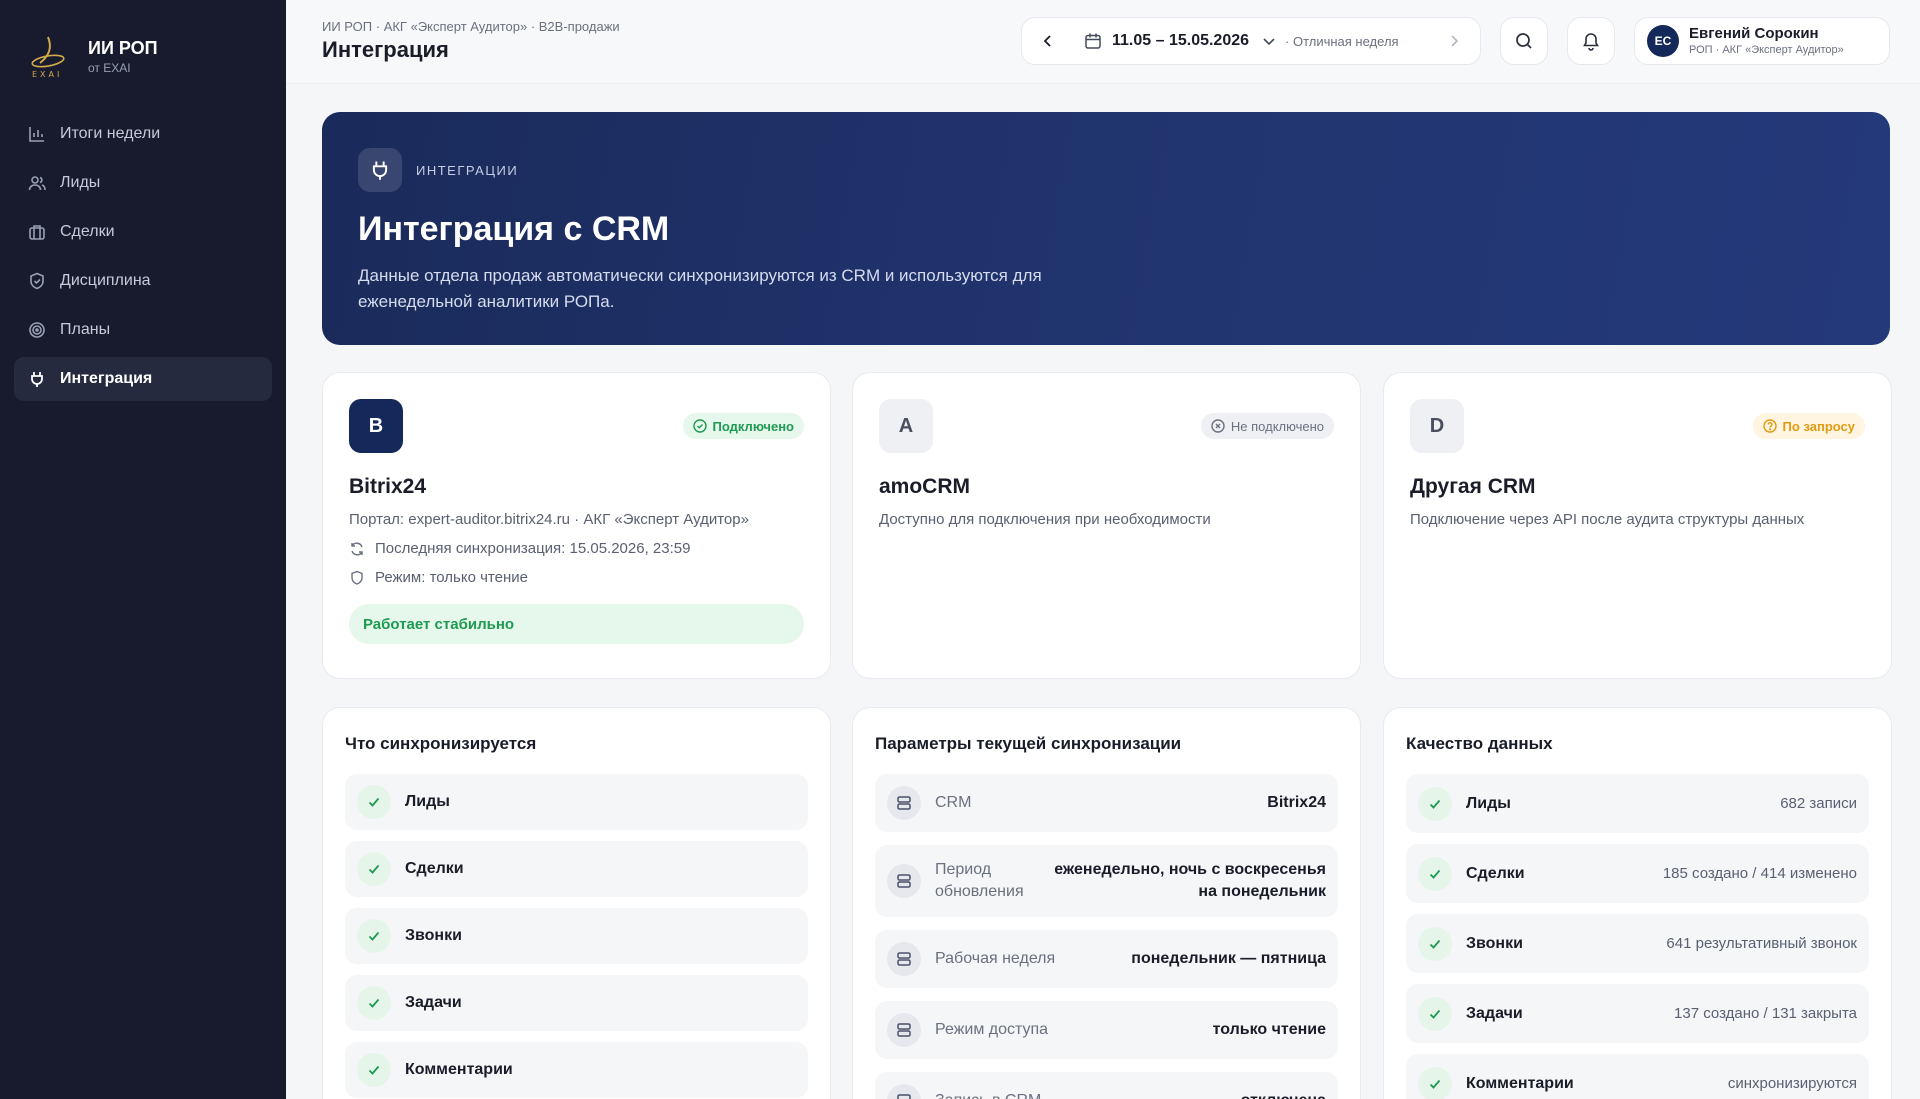 The height and width of the screenshot is (1099, 1920). Describe the element at coordinates (143, 183) in the screenshot. I see `sidebar-item-leads: Лиды` at that location.